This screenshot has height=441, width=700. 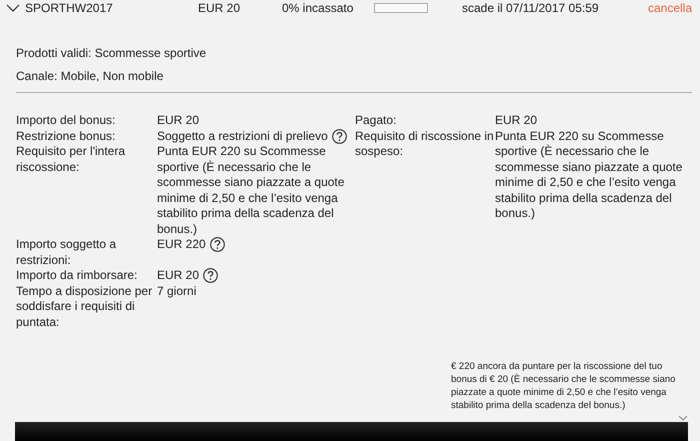 I want to click on chevron-down-icon, so click(x=13, y=8).